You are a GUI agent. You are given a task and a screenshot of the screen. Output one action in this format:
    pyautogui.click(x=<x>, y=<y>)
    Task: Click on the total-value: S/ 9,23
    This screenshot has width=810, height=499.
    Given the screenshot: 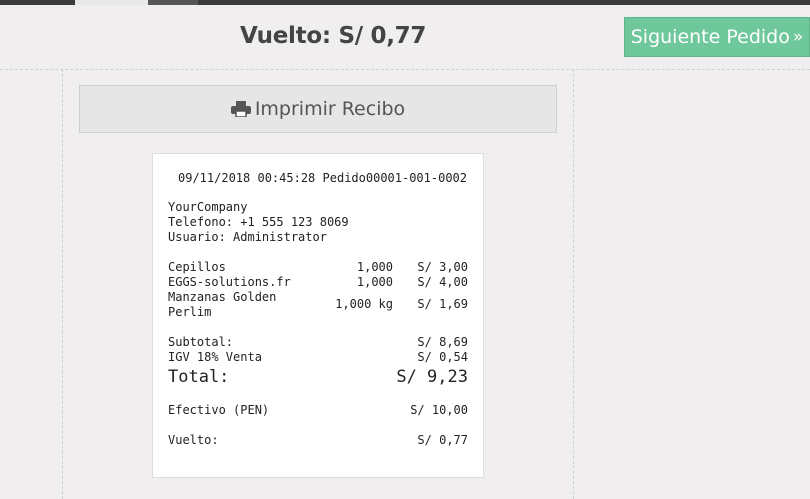 What is the action you would take?
    pyautogui.click(x=432, y=377)
    